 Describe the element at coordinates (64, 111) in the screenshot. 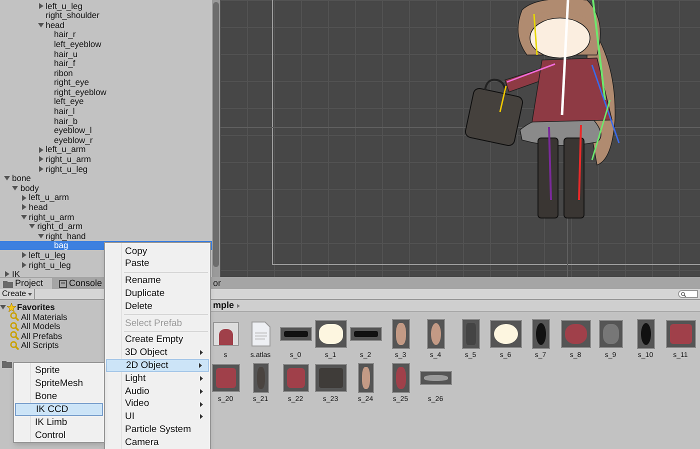

I see `hierarchy-label: hair_l` at that location.